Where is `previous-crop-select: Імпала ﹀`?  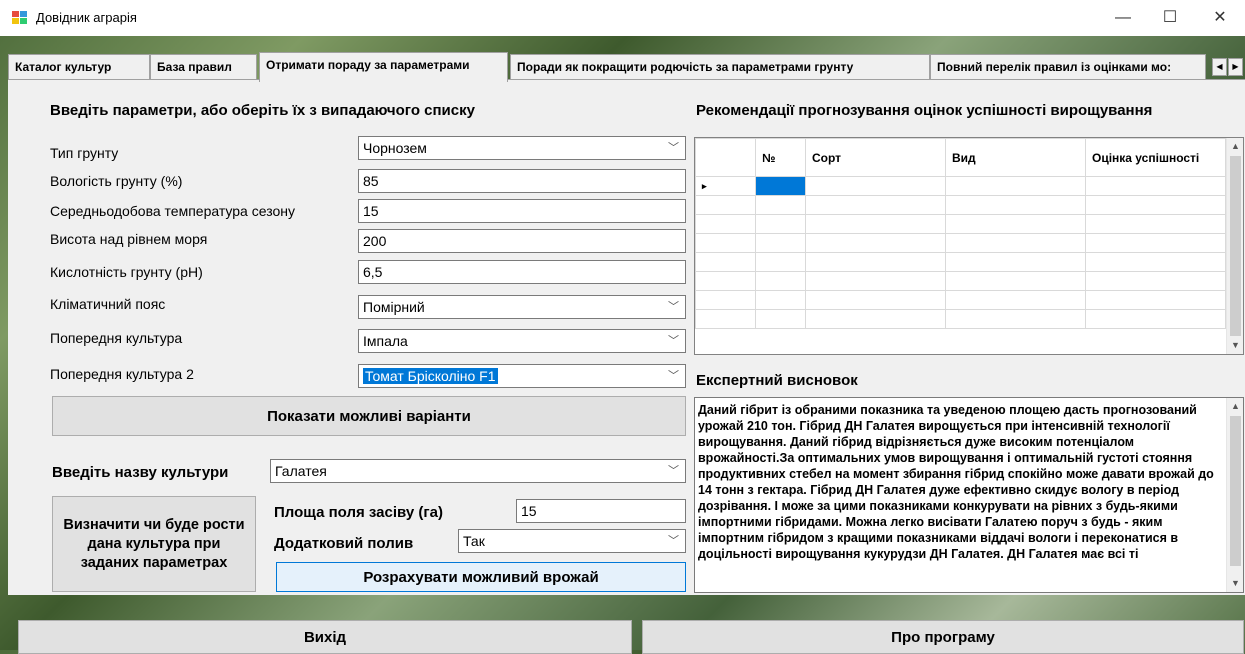
previous-crop-select: Імпала ﹀ is located at coordinates (522, 341).